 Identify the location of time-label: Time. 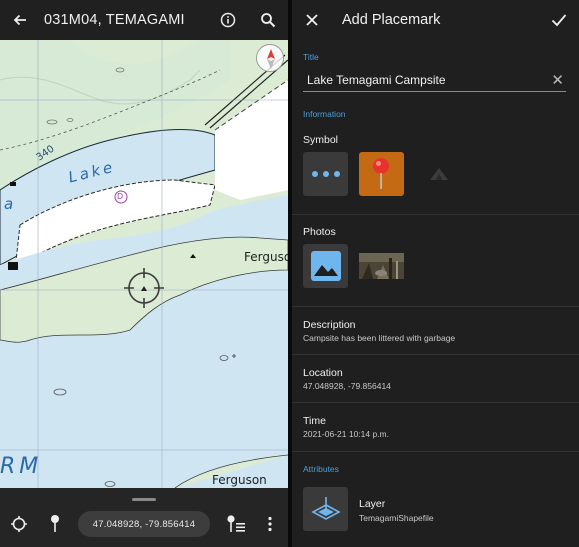
(314, 421).